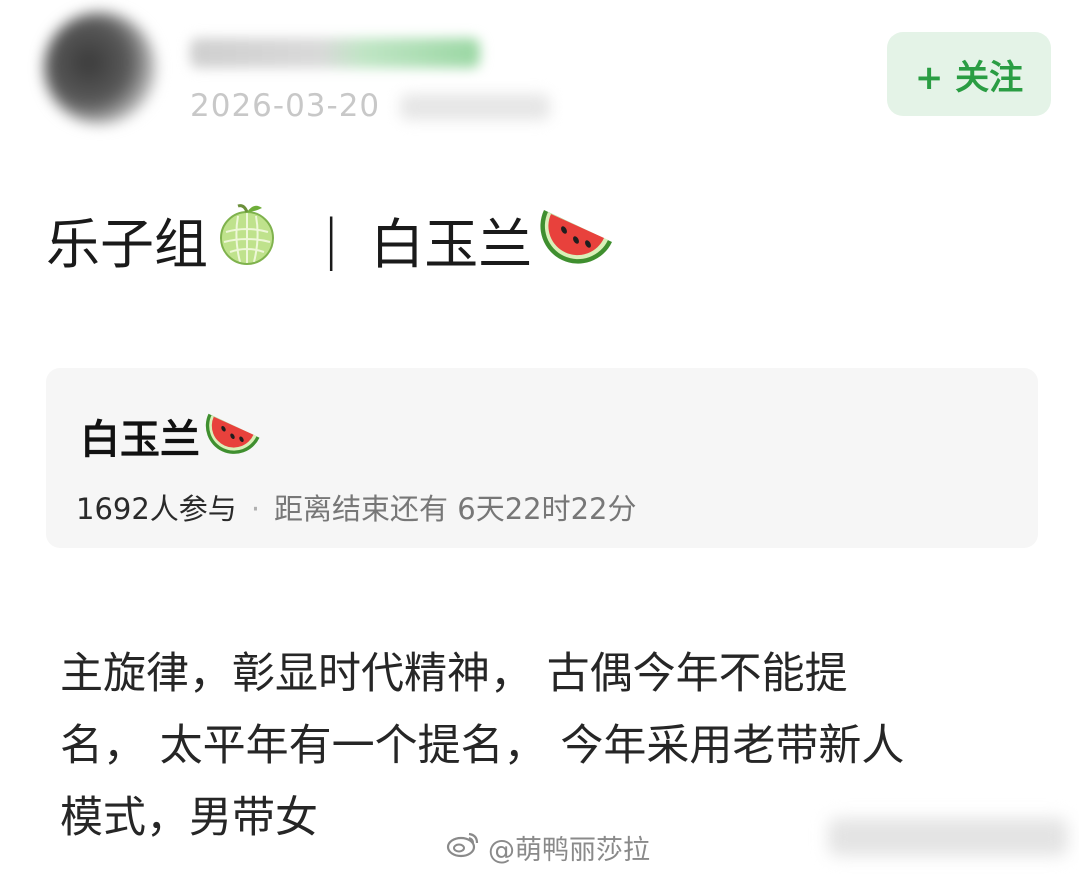  What do you see at coordinates (335, 53) in the screenshot?
I see `username-blurred` at bounding box center [335, 53].